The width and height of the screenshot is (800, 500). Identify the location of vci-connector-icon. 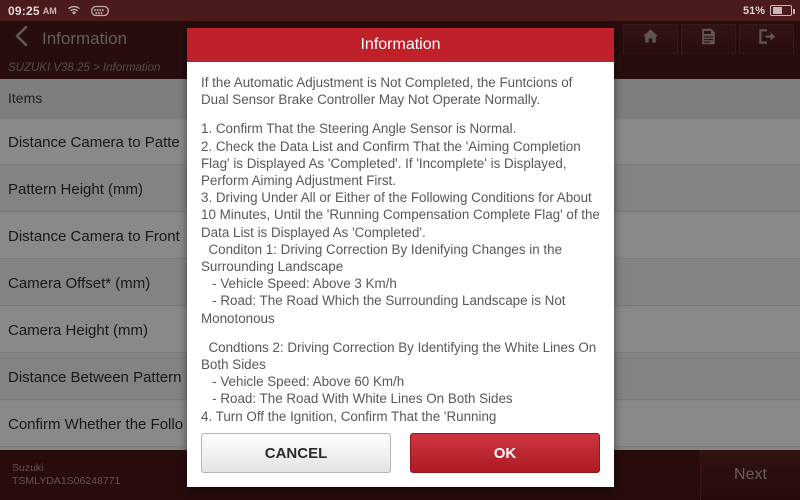
(99, 11).